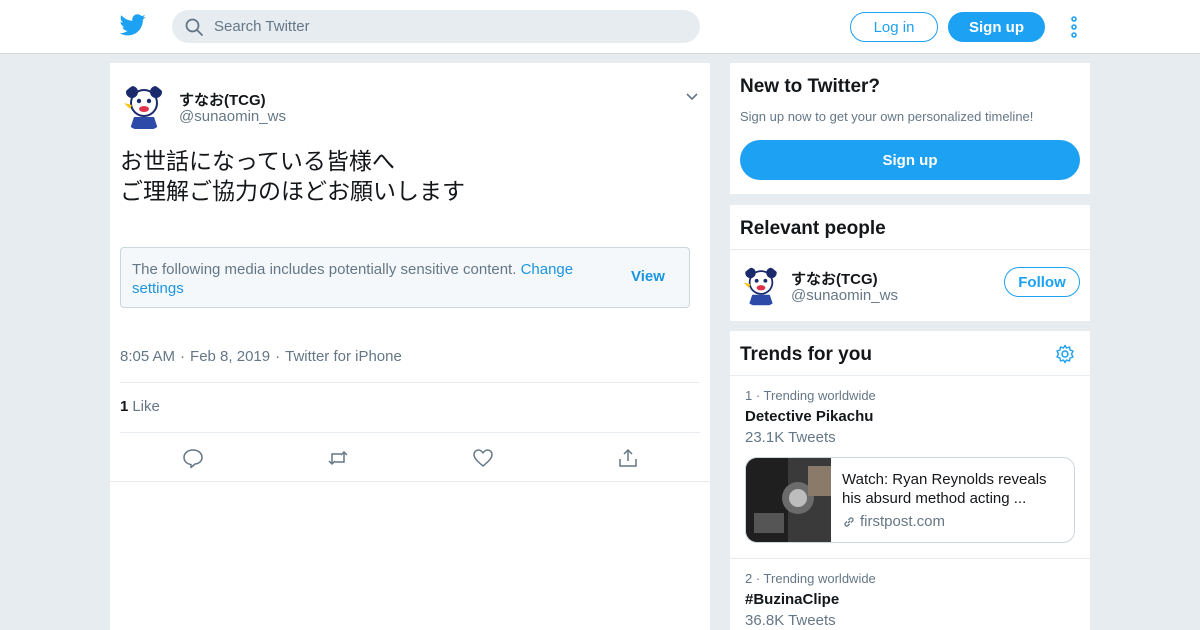 Image resolution: width=1200 pixels, height=630 pixels. What do you see at coordinates (910, 160) in the screenshot?
I see `signup-panel-button: Sign up` at bounding box center [910, 160].